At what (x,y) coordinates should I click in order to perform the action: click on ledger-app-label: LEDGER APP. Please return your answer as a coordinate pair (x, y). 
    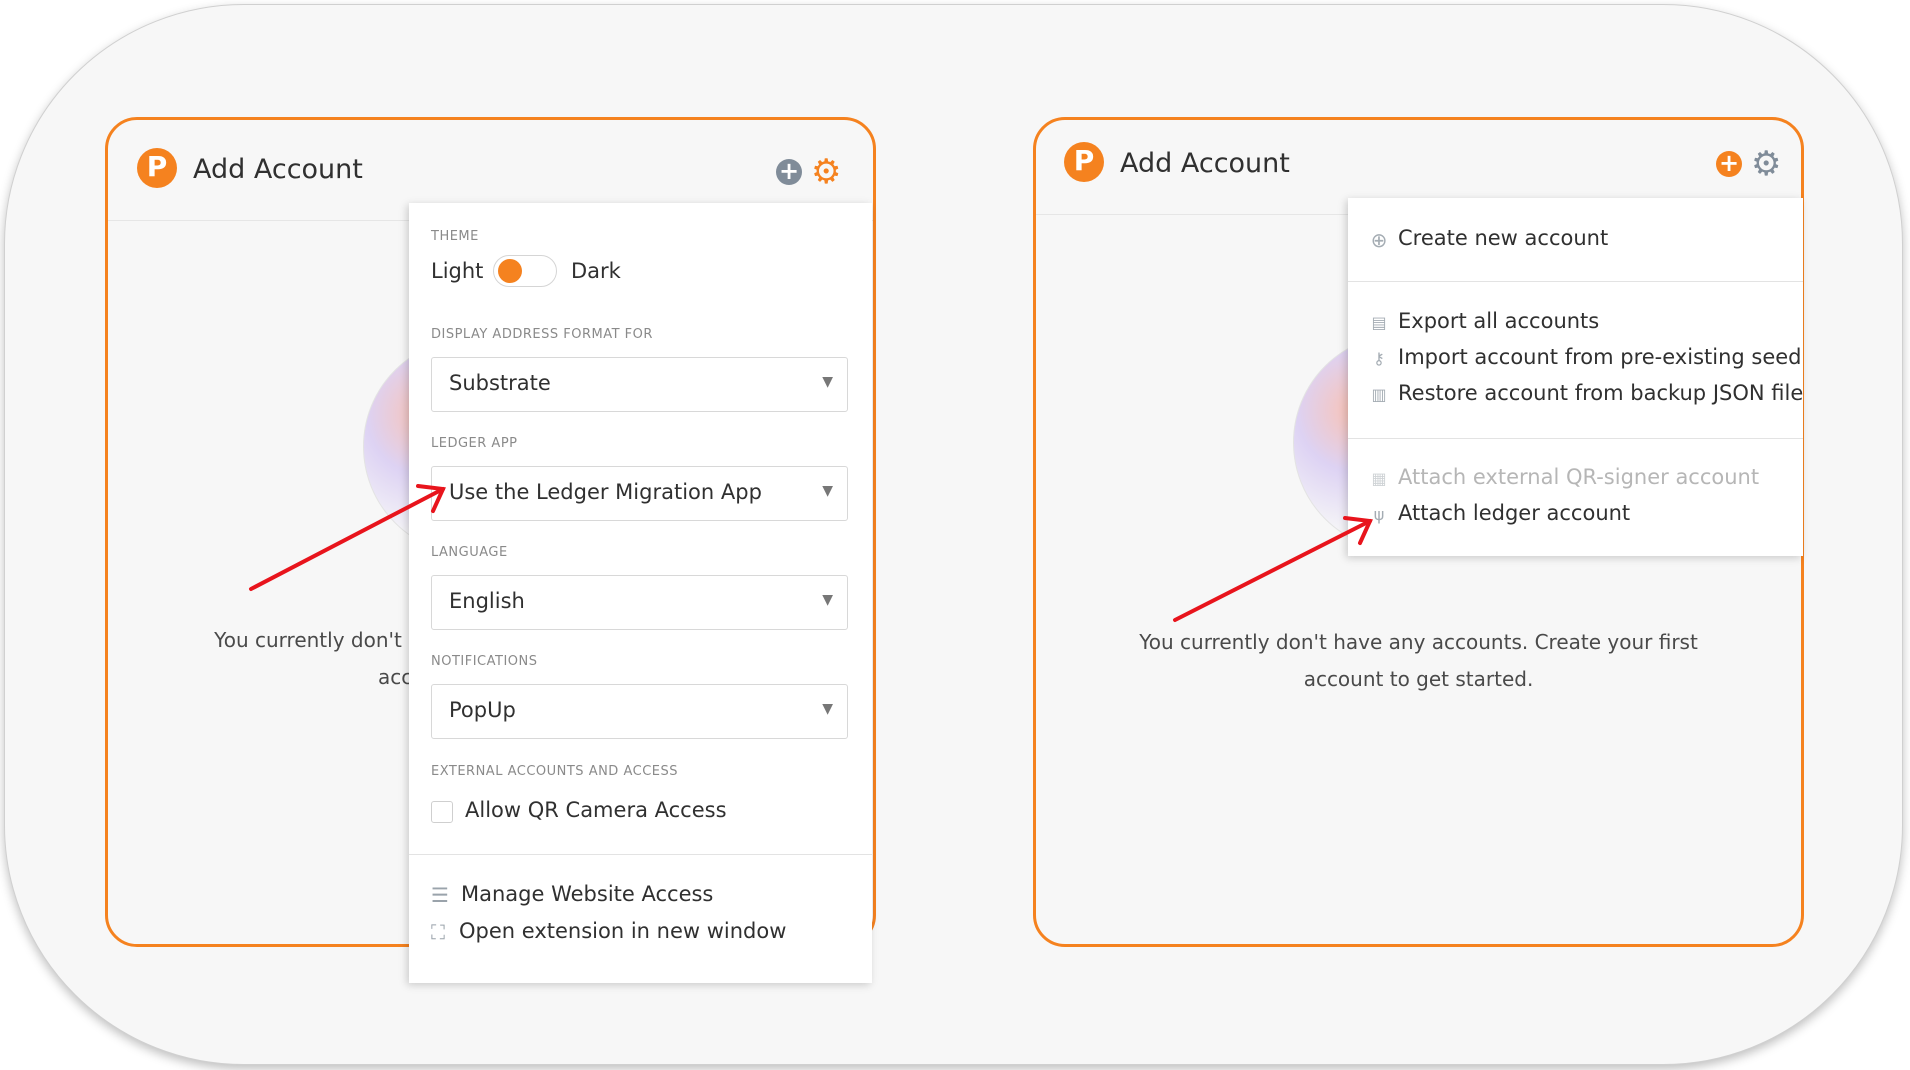
    Looking at the image, I should click on (474, 443).